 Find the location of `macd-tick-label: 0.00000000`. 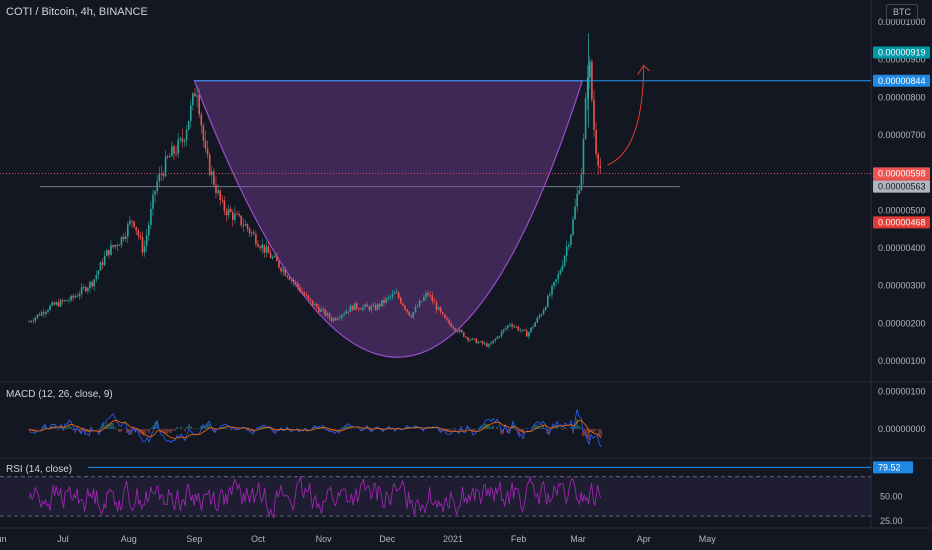

macd-tick-label: 0.00000000 is located at coordinates (902, 429).